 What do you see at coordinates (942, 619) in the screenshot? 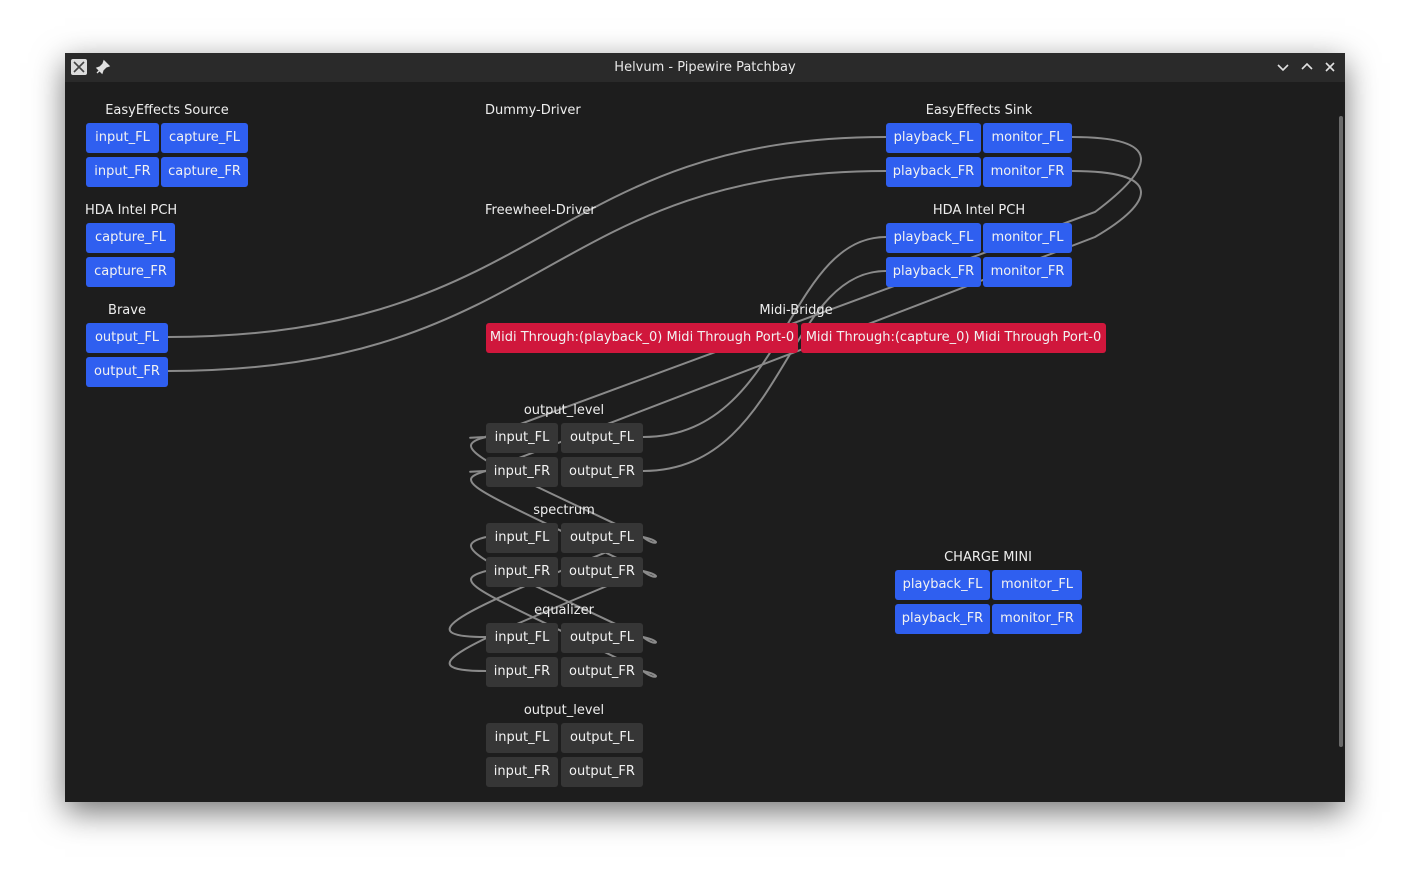
I see `port-charge-playback-fr: playback_FR` at bounding box center [942, 619].